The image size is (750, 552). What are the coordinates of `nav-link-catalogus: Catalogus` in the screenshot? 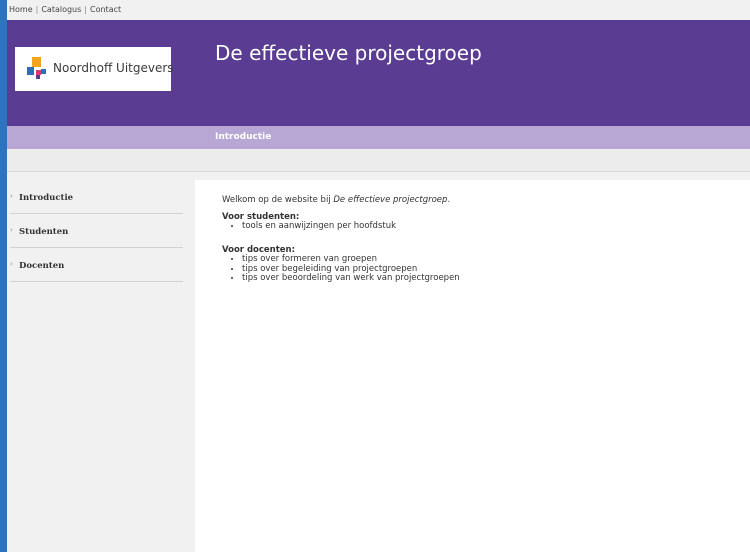 It's located at (61, 9).